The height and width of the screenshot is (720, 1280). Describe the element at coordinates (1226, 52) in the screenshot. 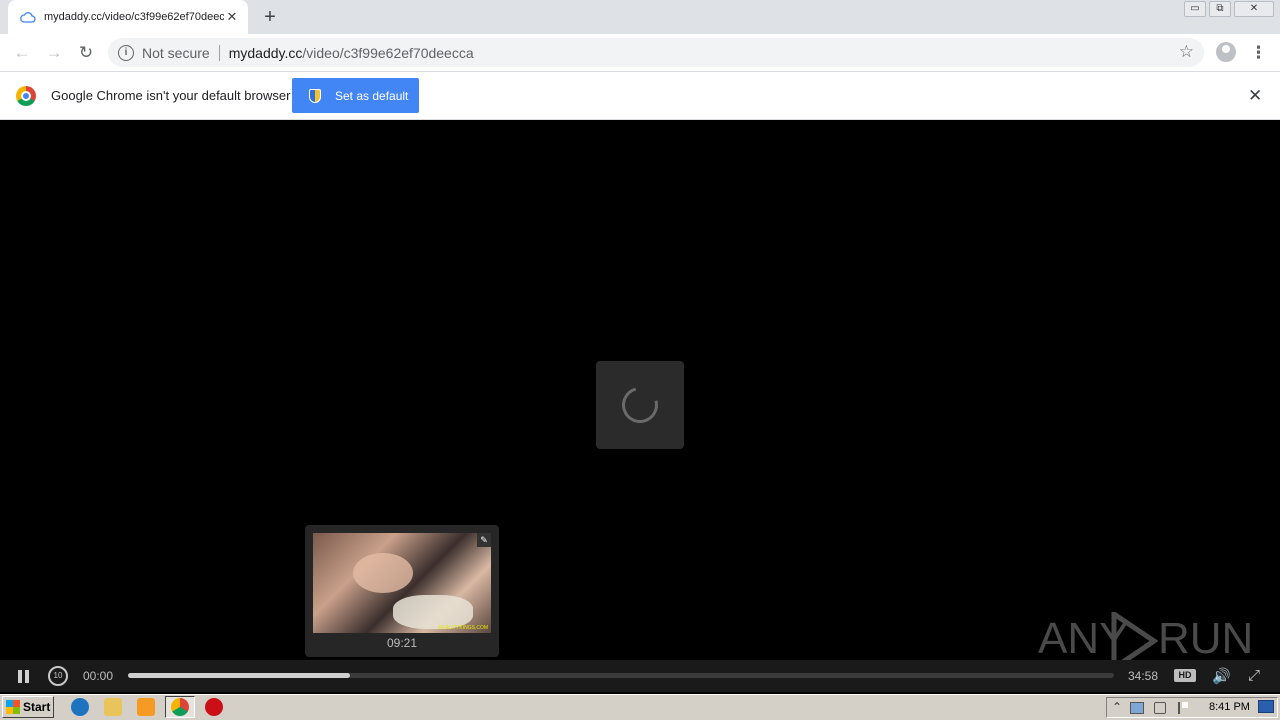

I see `profile-avatar-icon` at that location.